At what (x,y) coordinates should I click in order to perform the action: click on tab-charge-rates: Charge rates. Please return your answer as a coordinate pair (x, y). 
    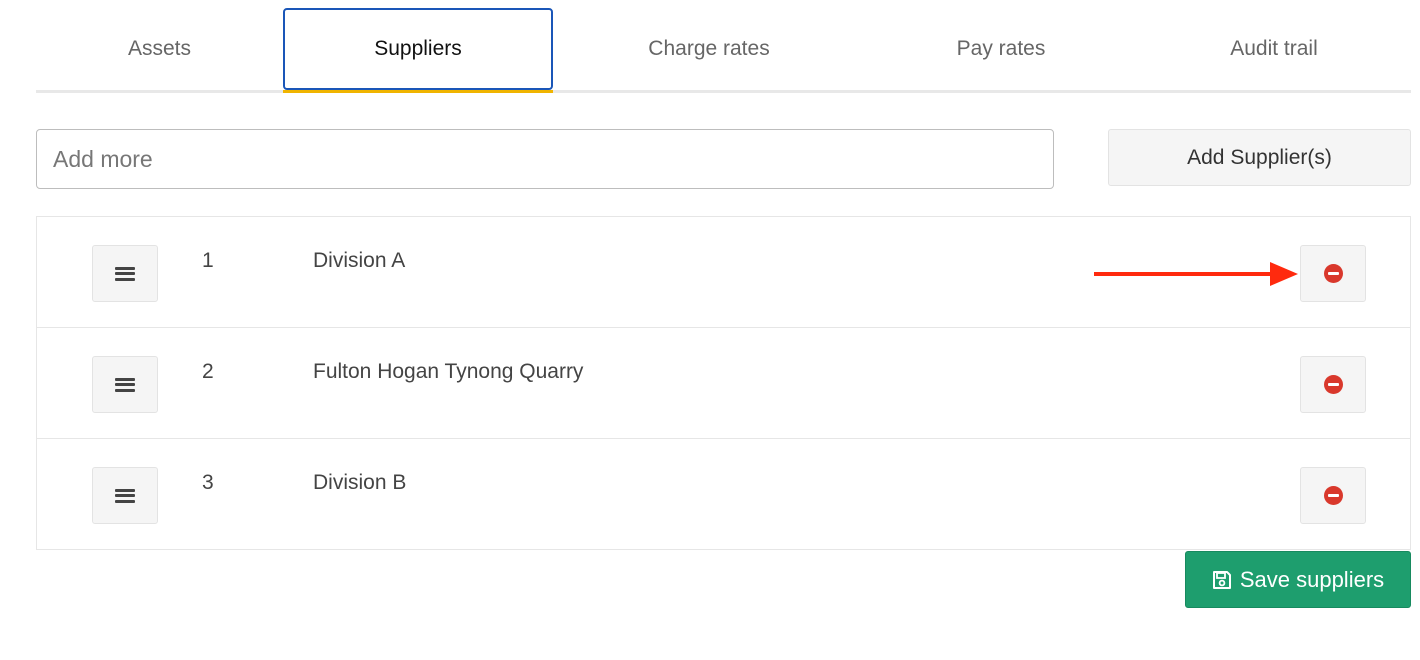
    Looking at the image, I should click on (709, 49).